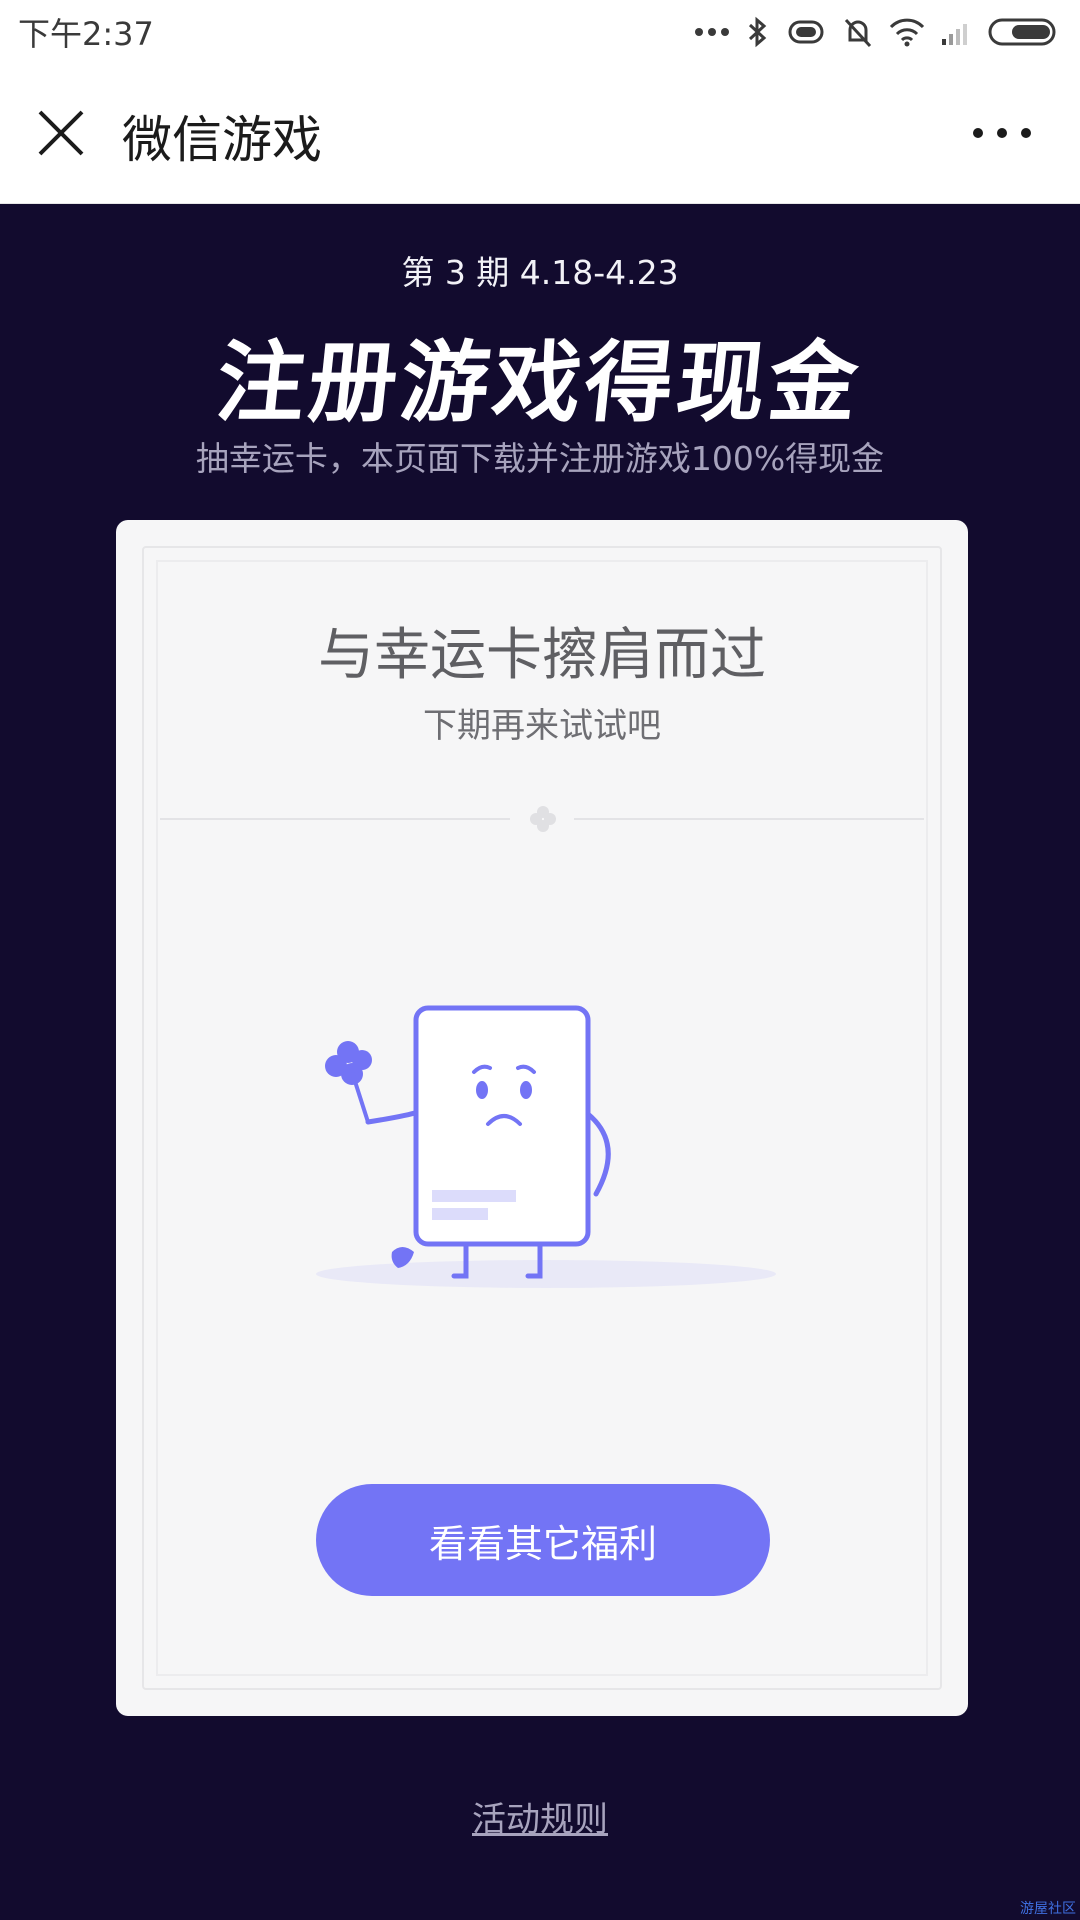 The height and width of the screenshot is (1920, 1080). What do you see at coordinates (757, 32) in the screenshot?
I see `bluetooth-icon` at bounding box center [757, 32].